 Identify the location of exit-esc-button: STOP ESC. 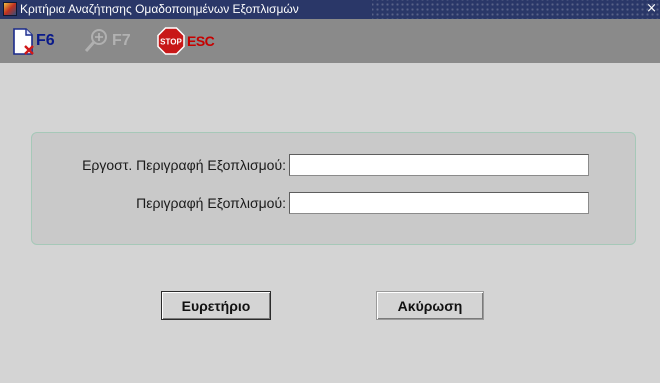
(186, 41).